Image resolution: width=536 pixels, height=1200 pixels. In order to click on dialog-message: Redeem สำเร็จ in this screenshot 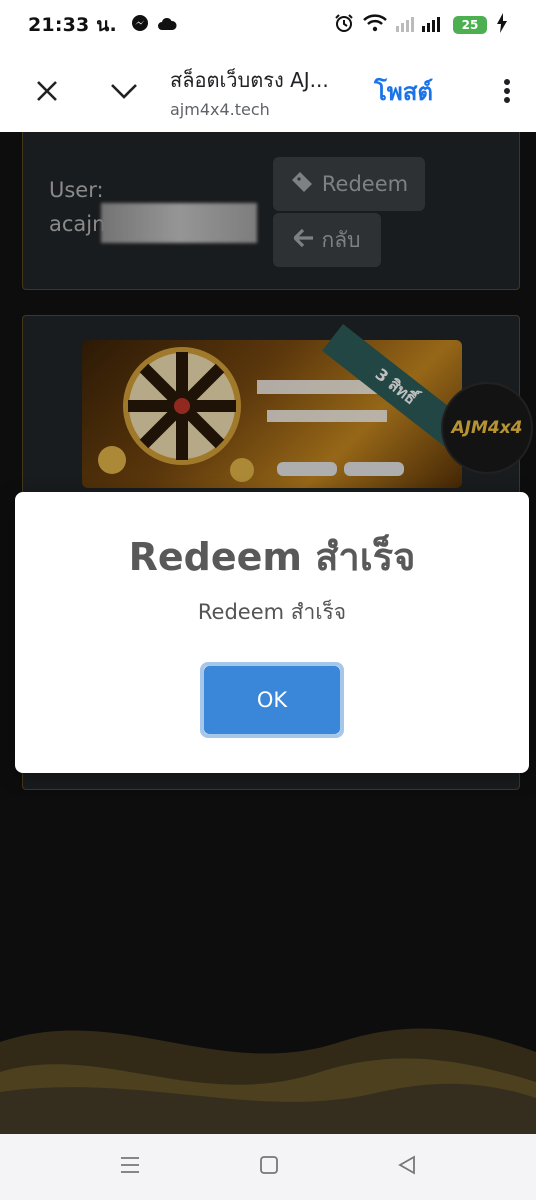, I will do `click(272, 612)`.